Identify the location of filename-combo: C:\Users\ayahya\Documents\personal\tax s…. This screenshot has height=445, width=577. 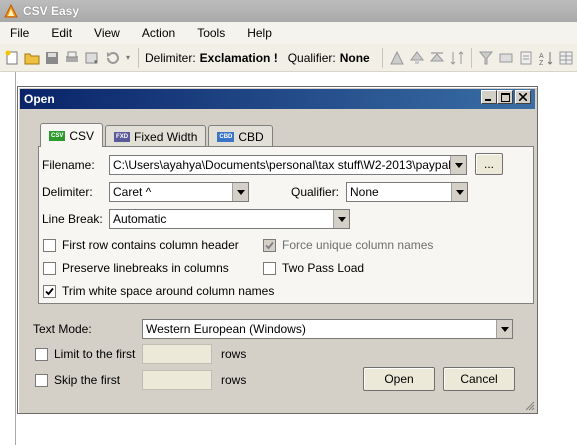
(288, 165).